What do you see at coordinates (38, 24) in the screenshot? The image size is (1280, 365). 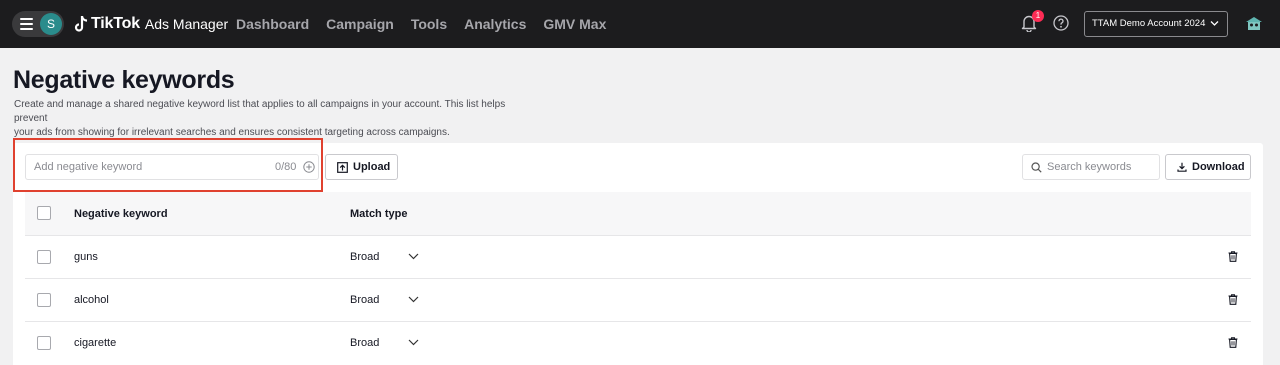 I see `menu-account-pill: S` at bounding box center [38, 24].